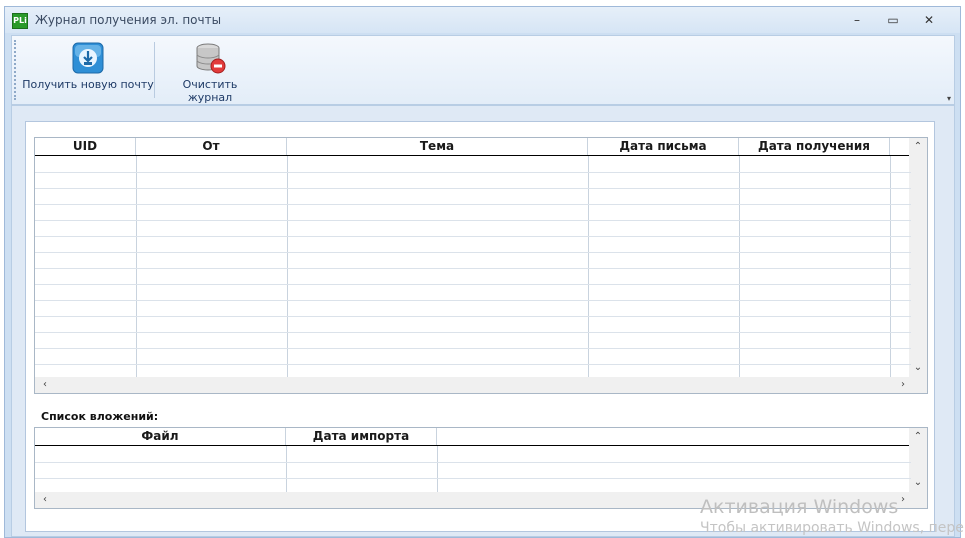  I want to click on ribbon-menu-button: ▾, so click(949, 98).